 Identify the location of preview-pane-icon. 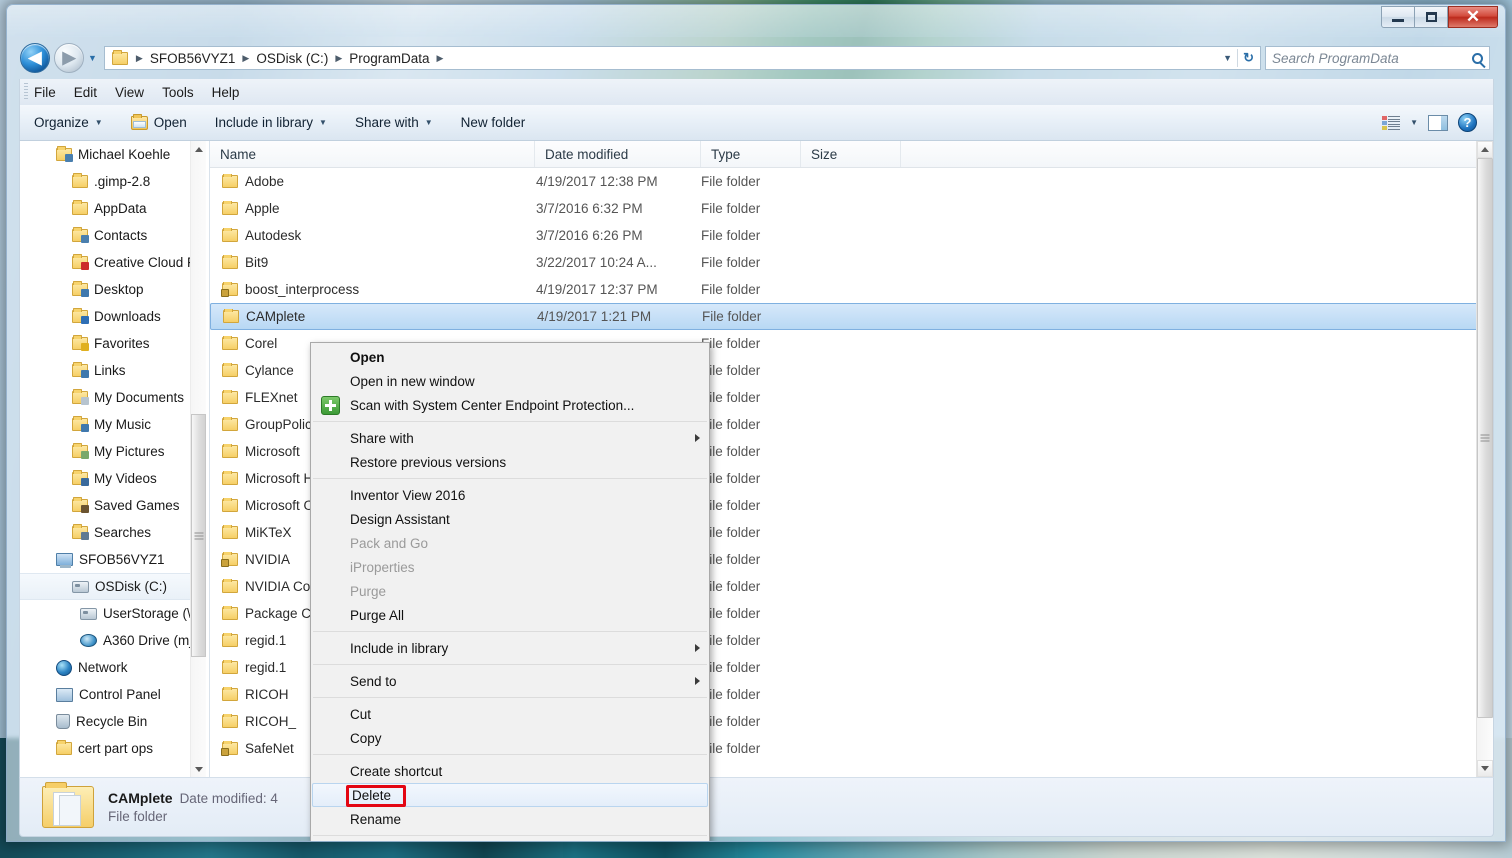
(1438, 122).